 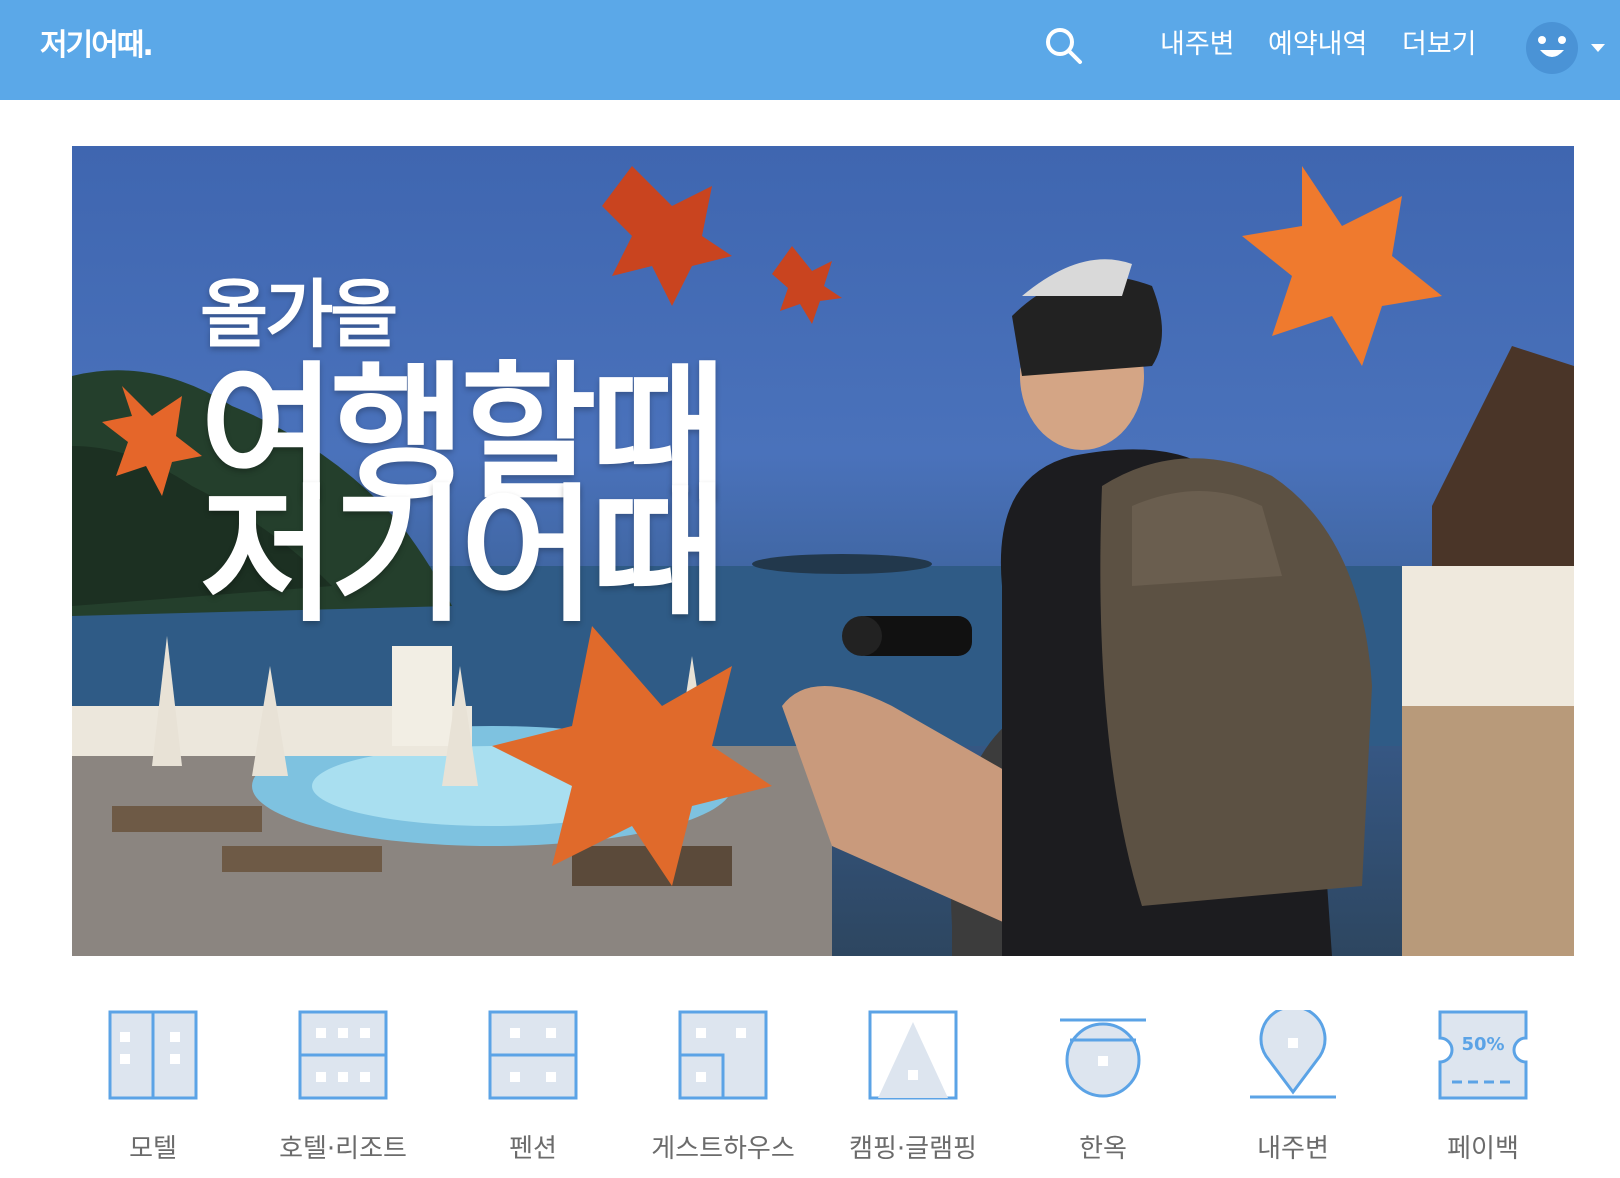 I want to click on guesthouse-icon, so click(x=723, y=1055).